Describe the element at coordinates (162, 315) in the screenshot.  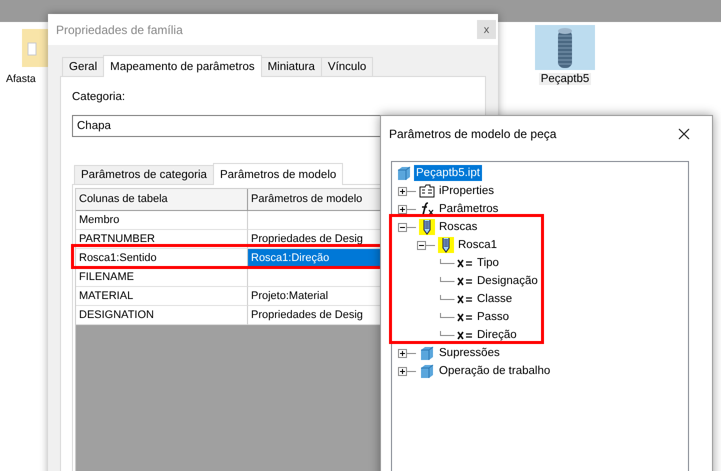
I see `table-cell: DESIGNATION` at that location.